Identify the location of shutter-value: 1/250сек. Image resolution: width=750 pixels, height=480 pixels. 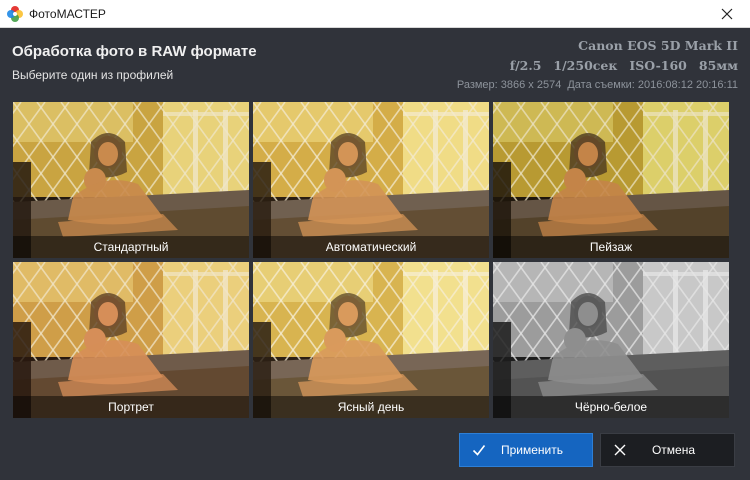
(585, 65).